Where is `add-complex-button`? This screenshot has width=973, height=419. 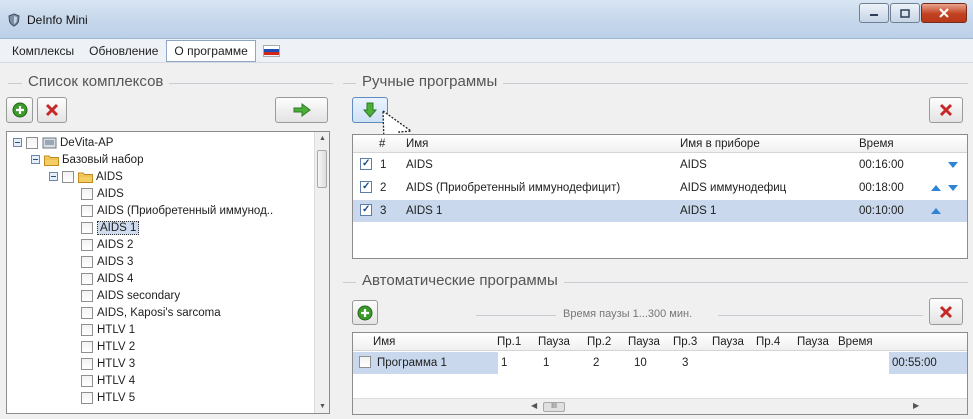
add-complex-button is located at coordinates (19, 110).